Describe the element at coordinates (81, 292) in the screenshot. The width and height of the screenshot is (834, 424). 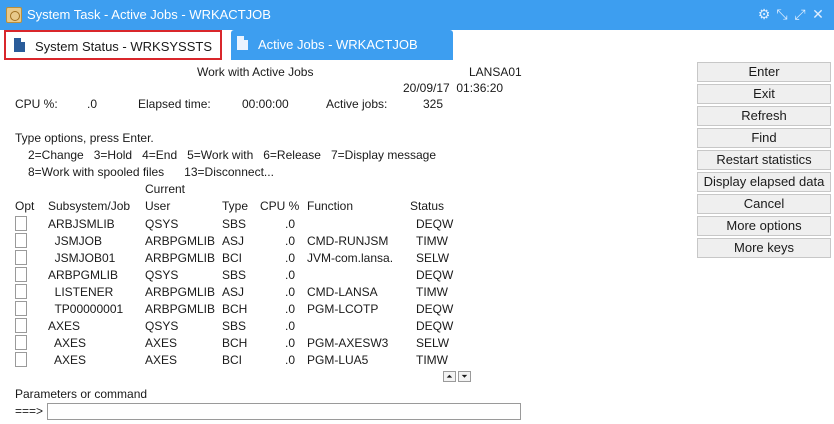
I see `job-name: LISTENER` at that location.